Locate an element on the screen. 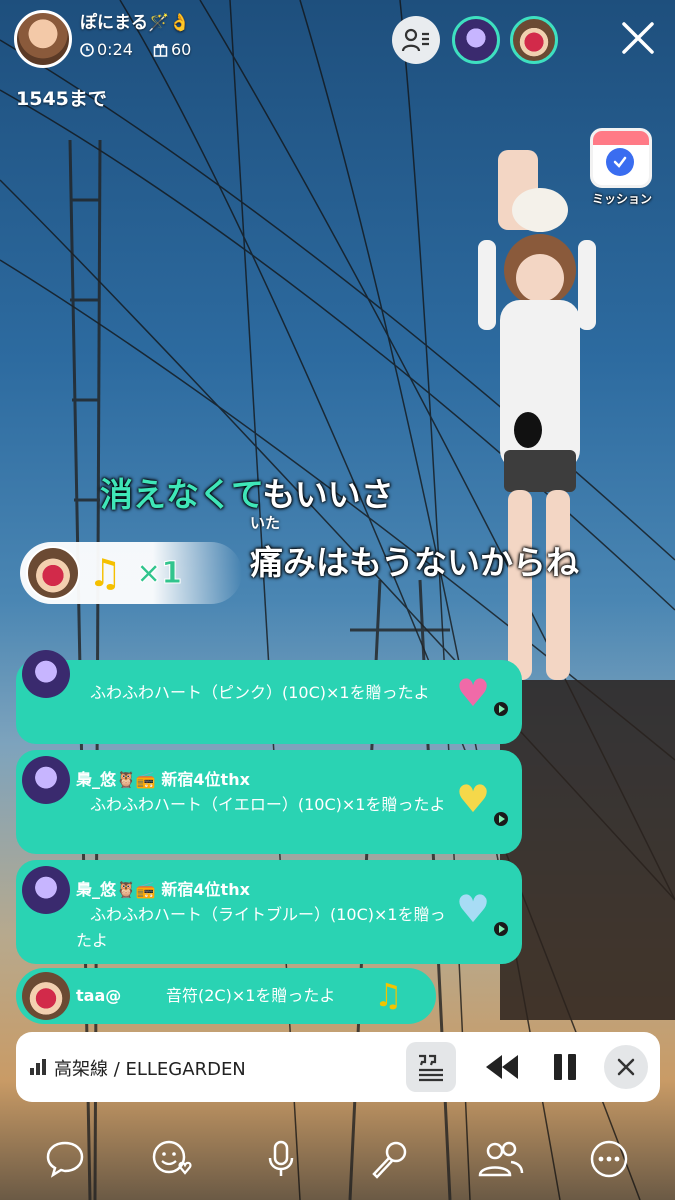 The height and width of the screenshot is (1200, 675). vtuber-avatar is located at coordinates (537, 415).